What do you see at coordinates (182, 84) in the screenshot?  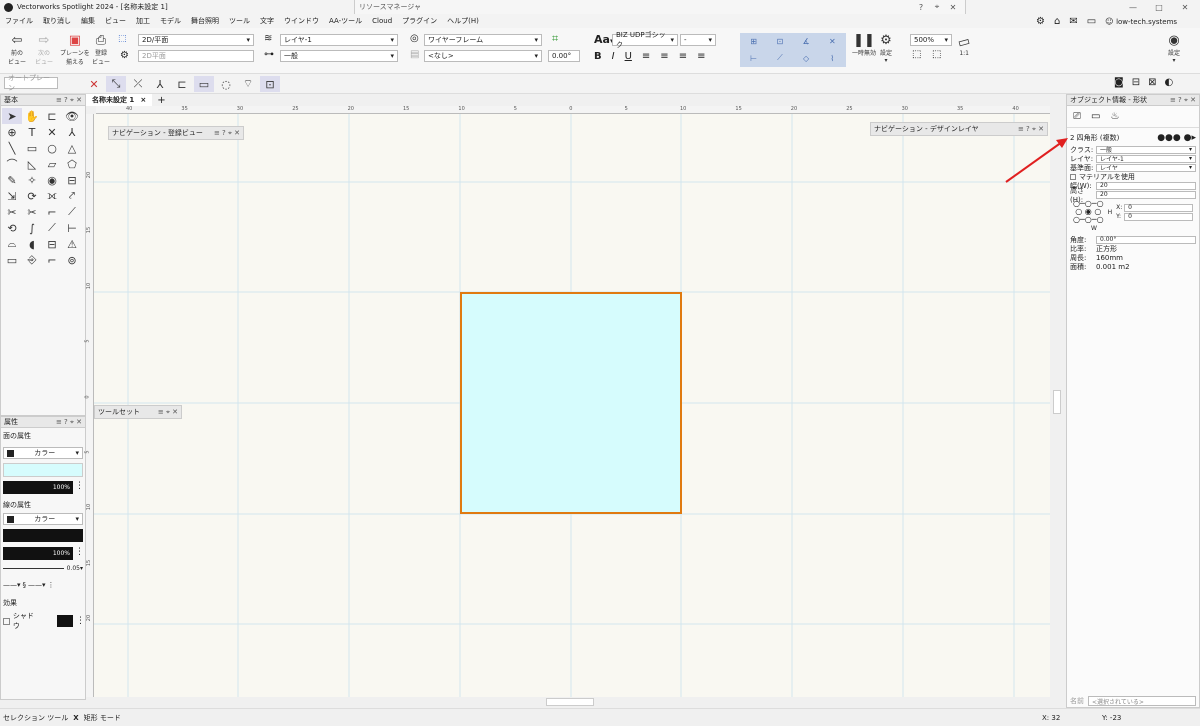 I see `group-select-icon: ⊏` at bounding box center [182, 84].